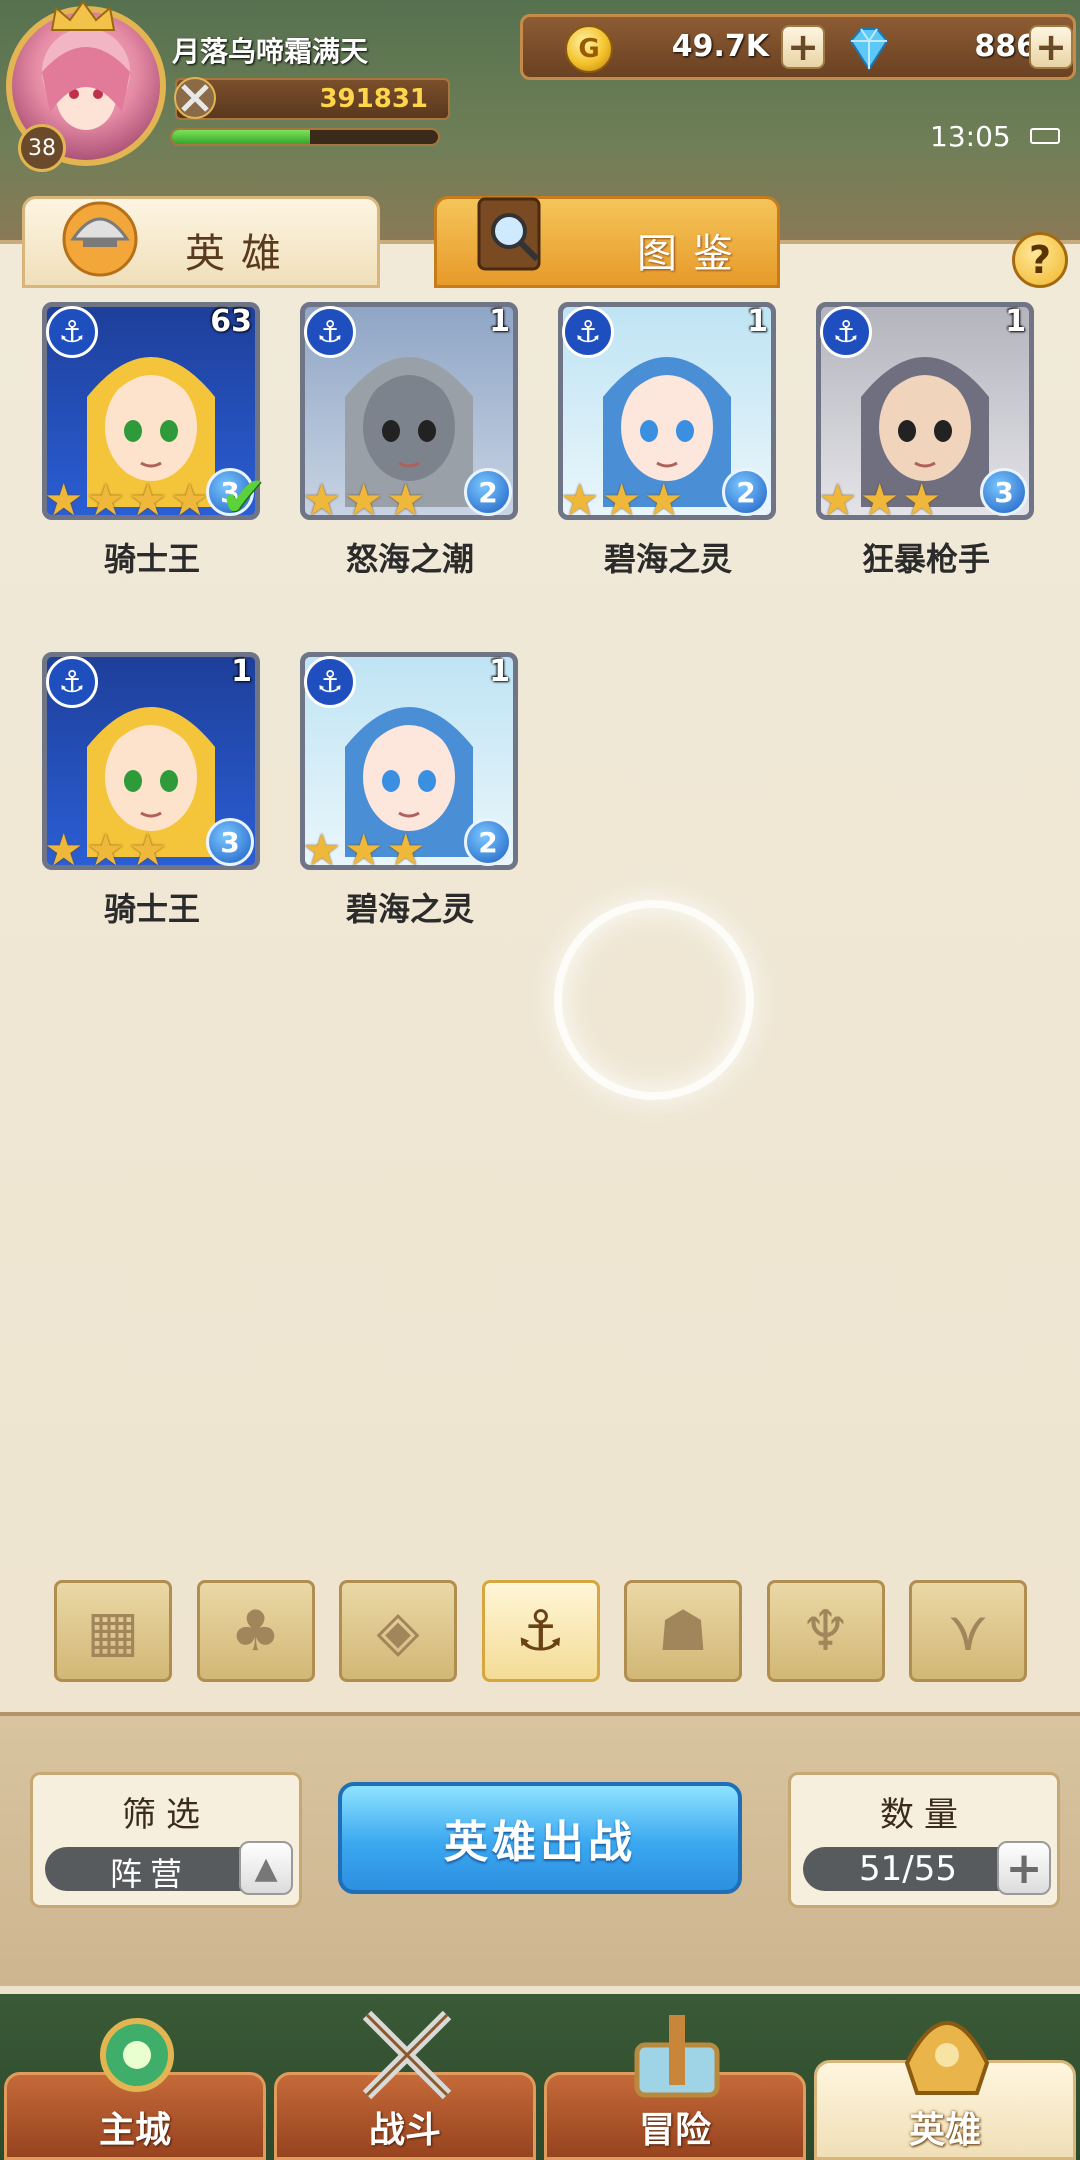 The width and height of the screenshot is (1080, 2160). What do you see at coordinates (924, 1840) in the screenshot?
I see `hero-count-box: 数量 51/55 +` at bounding box center [924, 1840].